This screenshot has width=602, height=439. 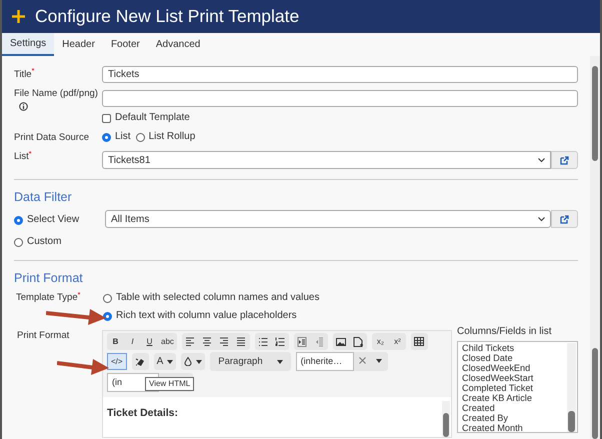 What do you see at coordinates (218, 298) in the screenshot?
I see `option-label: Table with selected column names and values` at bounding box center [218, 298].